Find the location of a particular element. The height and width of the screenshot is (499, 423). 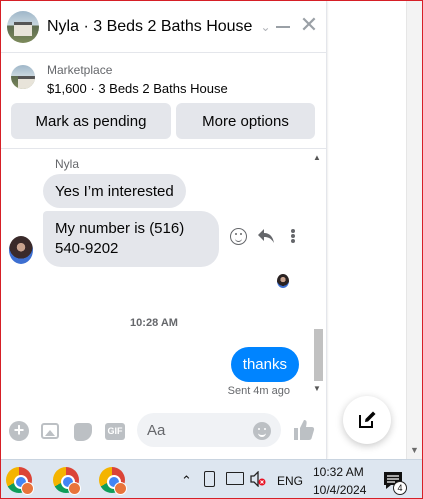

notification-count-badge: 4 is located at coordinates (400, 488).